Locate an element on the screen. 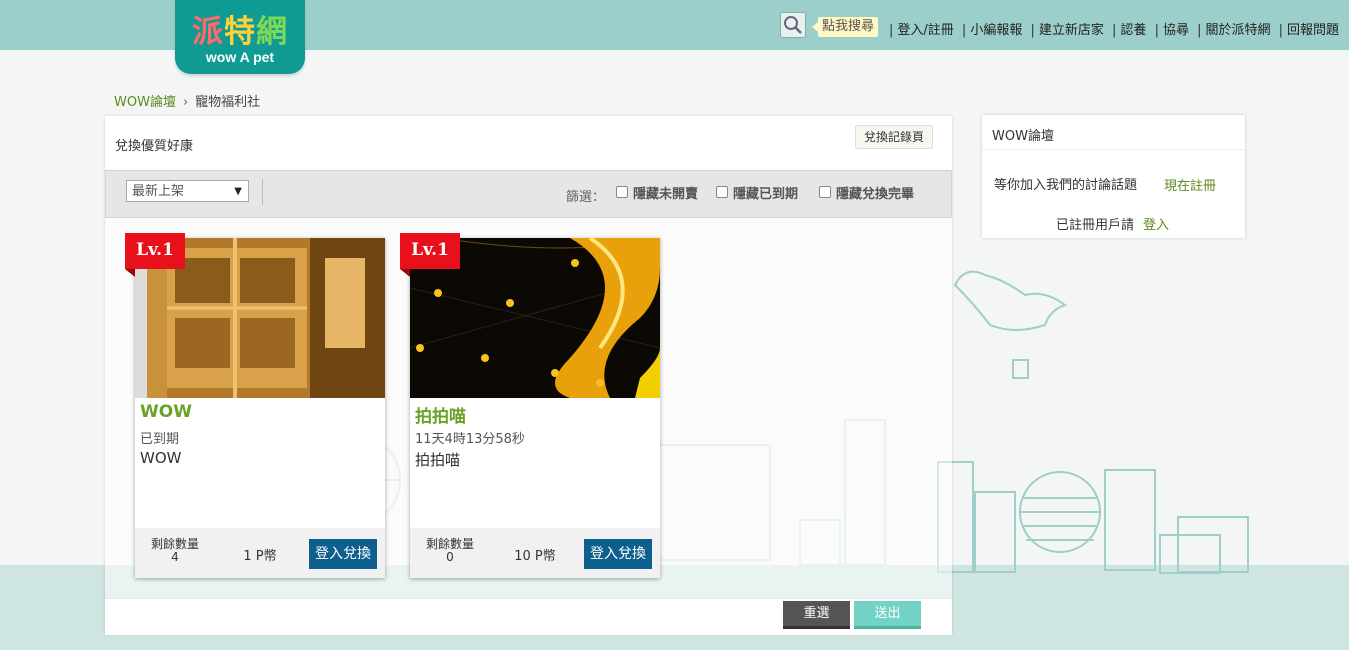 The width and height of the screenshot is (1349, 650). sort-select: 最新上架 ▼ is located at coordinates (187, 191).